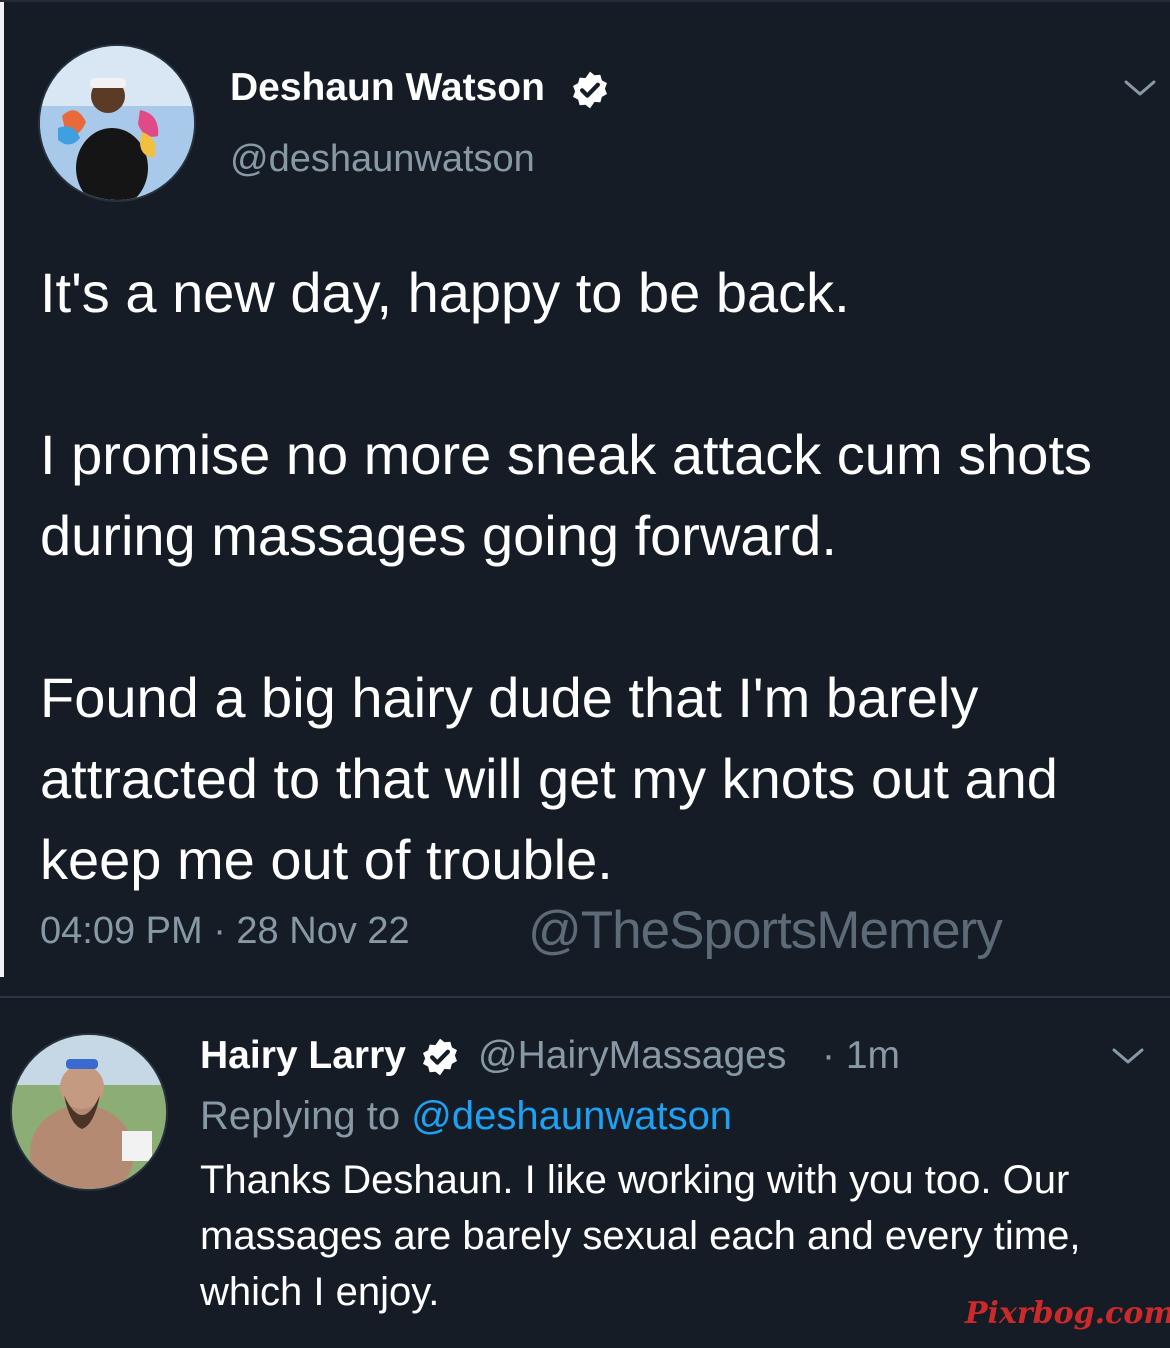 The height and width of the screenshot is (1348, 1170). I want to click on avatar-image, so click(117, 123).